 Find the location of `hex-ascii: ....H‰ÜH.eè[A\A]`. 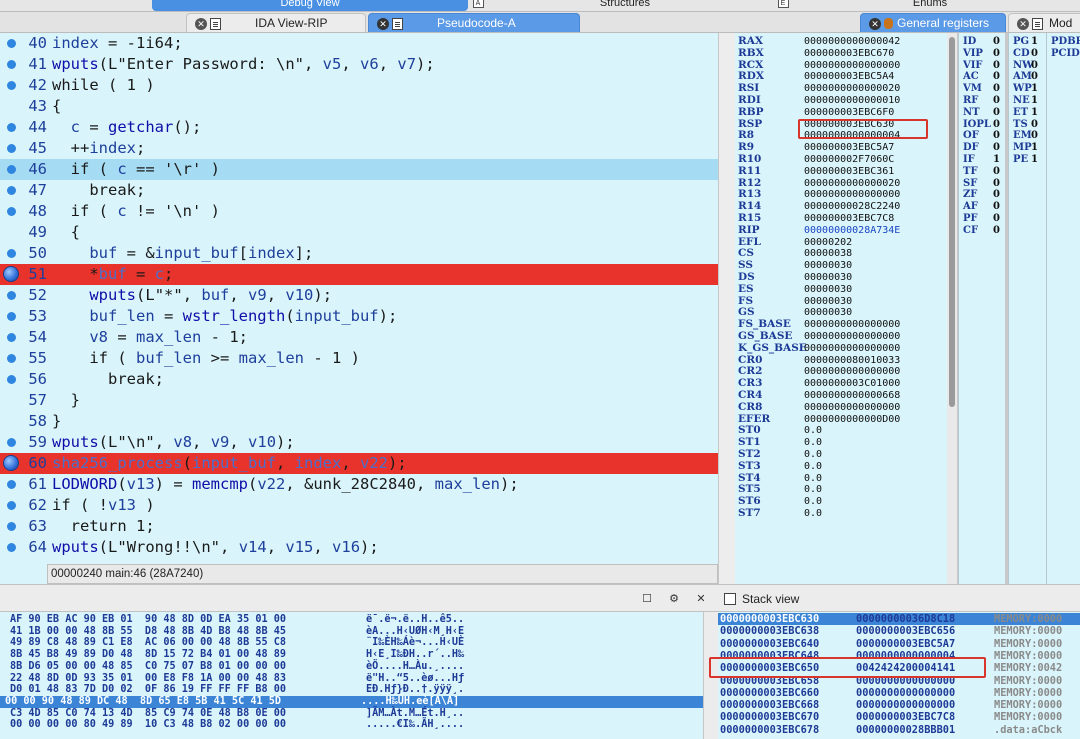

hex-ascii: ....H‰ÜH.eè[A\A] is located at coordinates (410, 702).